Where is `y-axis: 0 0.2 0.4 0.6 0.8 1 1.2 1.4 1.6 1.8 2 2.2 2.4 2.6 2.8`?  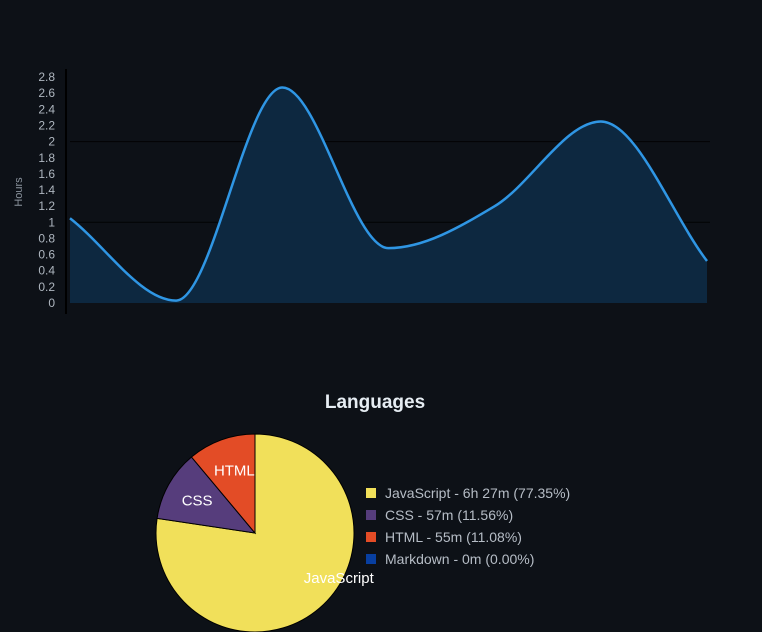
y-axis: 0 0.2 0.4 0.6 0.8 1 1.2 1.4 1.6 1.8 2 2.2 2.4 2.6 2.8 is located at coordinates (46, 190).